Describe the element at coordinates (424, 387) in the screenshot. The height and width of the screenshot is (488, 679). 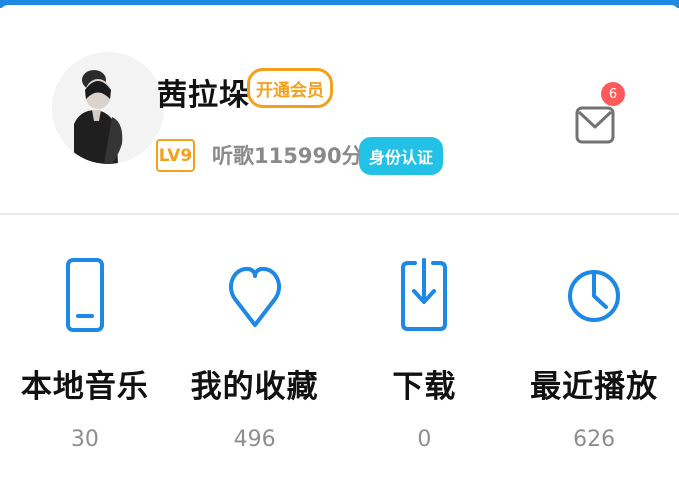
I see `shortcut-label: 下载` at that location.